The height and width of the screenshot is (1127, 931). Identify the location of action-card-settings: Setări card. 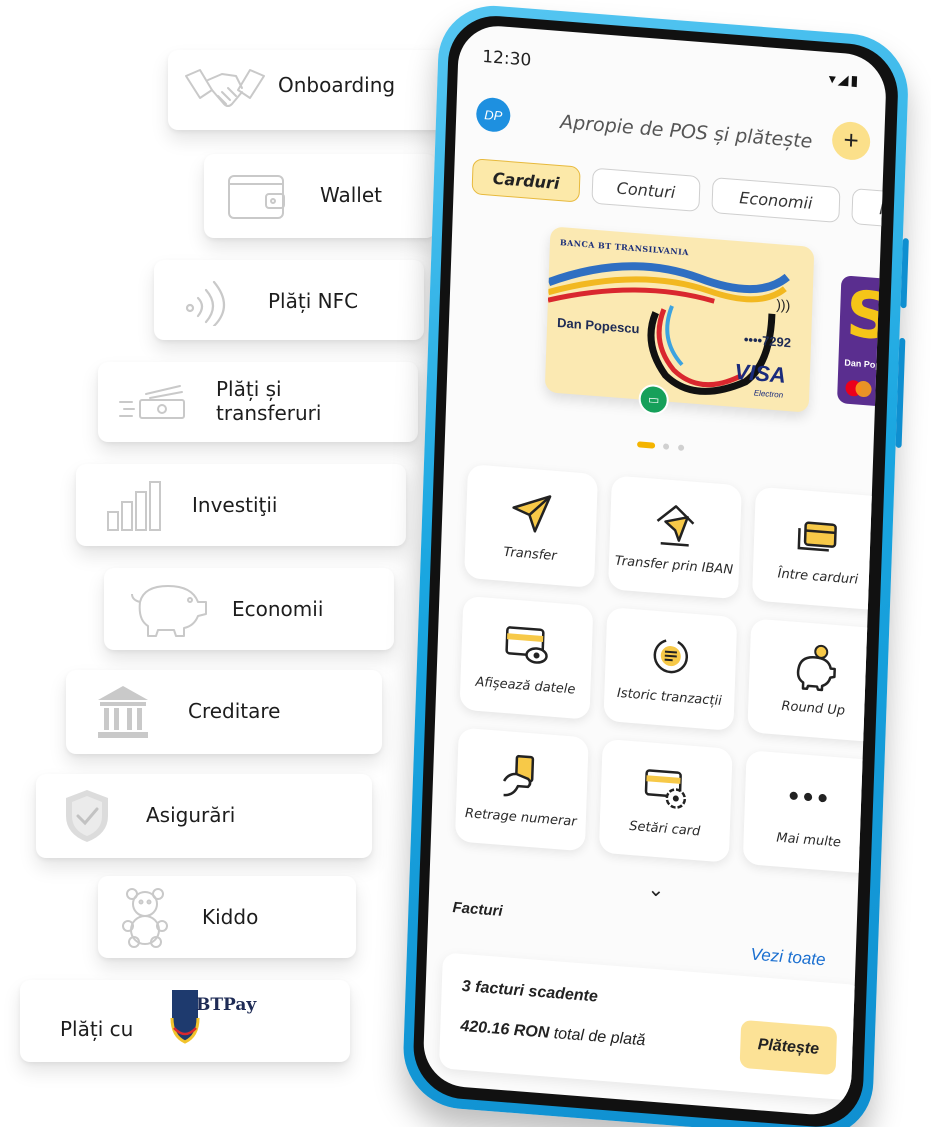
(665, 800).